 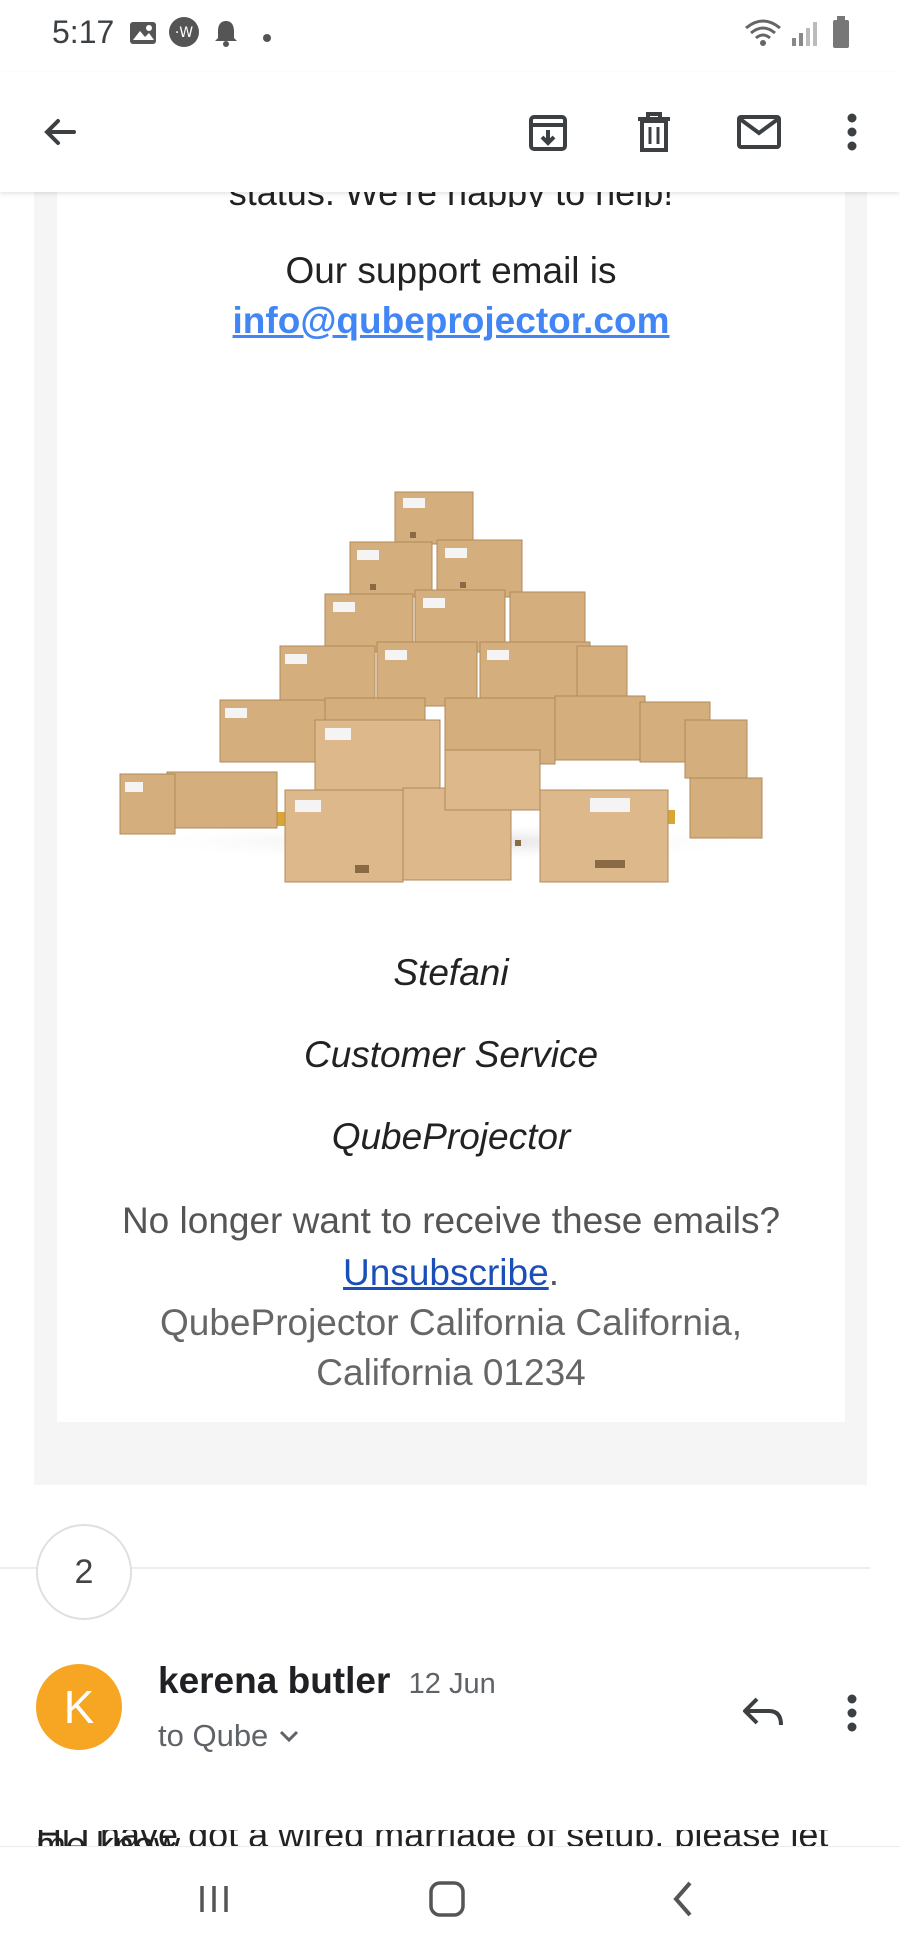 I want to click on home-button, so click(x=447, y=1899).